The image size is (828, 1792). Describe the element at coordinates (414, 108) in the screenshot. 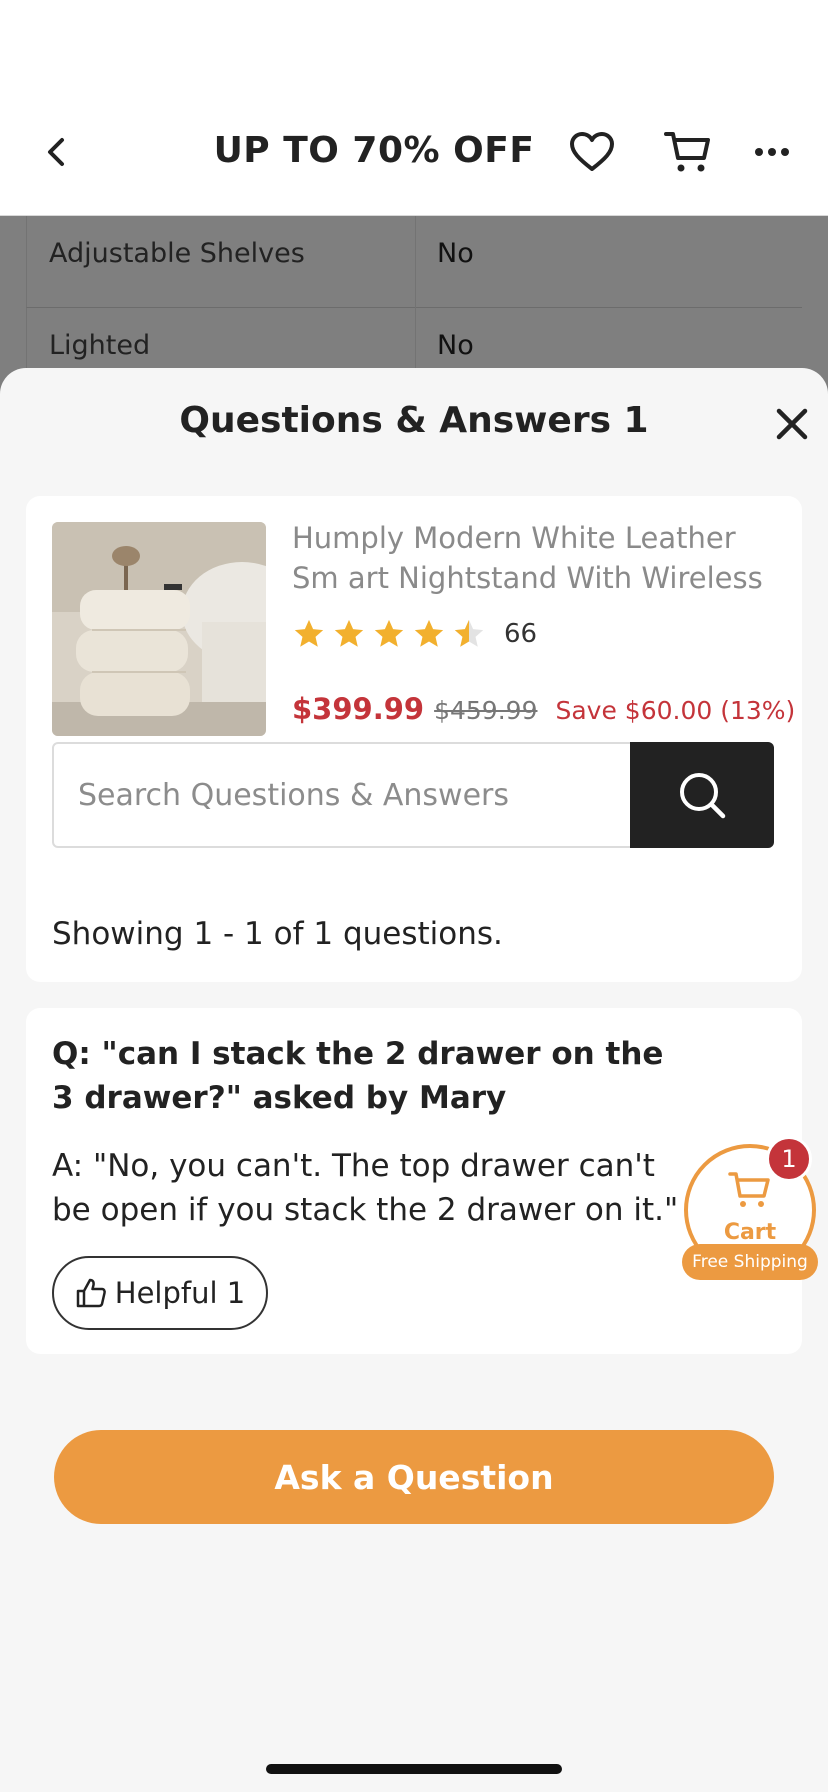

I see `top-navbar: UP TO 70% OFF` at that location.